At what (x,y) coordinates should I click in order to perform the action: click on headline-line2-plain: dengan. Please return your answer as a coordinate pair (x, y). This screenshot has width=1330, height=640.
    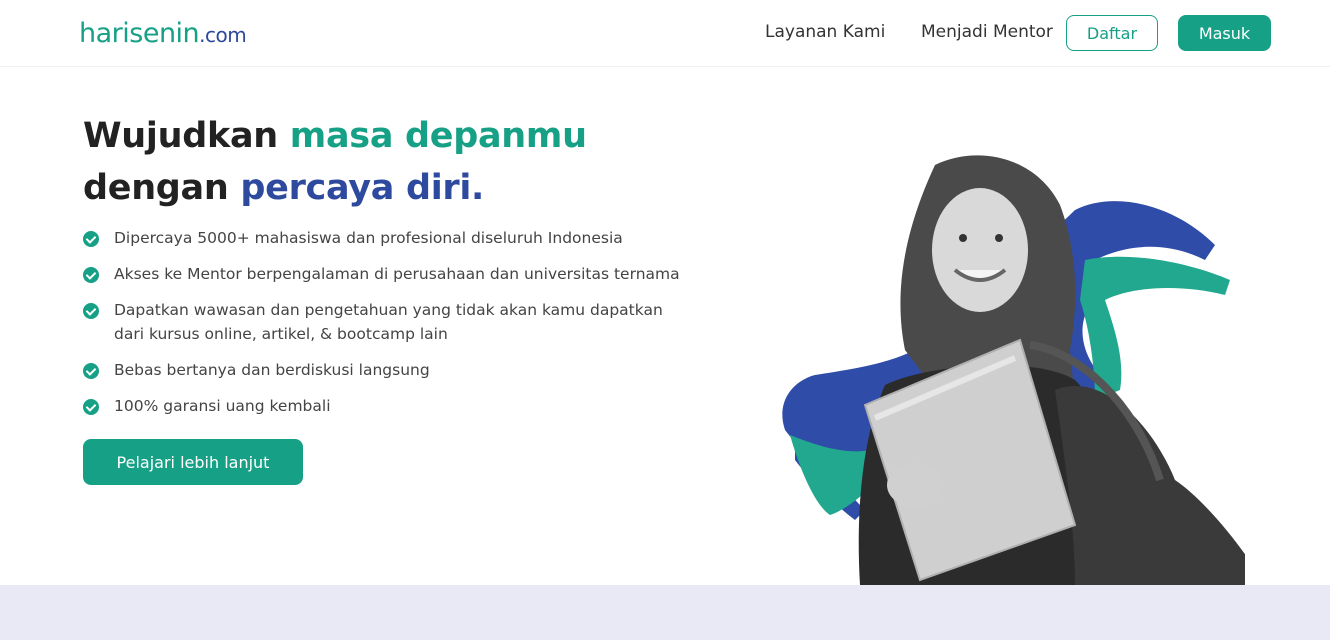
    Looking at the image, I should click on (162, 188).